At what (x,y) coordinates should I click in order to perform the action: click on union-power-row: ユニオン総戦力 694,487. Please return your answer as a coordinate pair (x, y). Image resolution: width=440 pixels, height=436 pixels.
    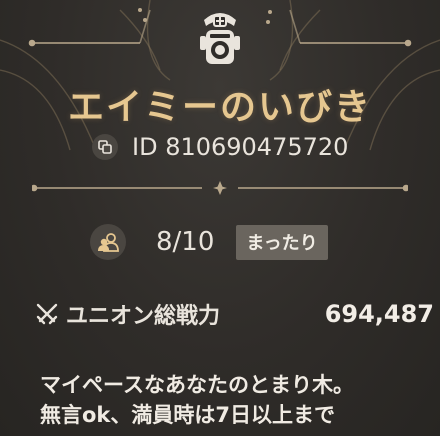
    Looking at the image, I should click on (234, 314).